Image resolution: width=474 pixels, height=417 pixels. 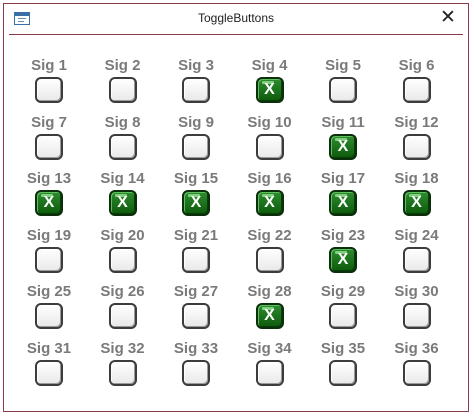 I want to click on toggle-cell: Sig 27, so click(x=196, y=311).